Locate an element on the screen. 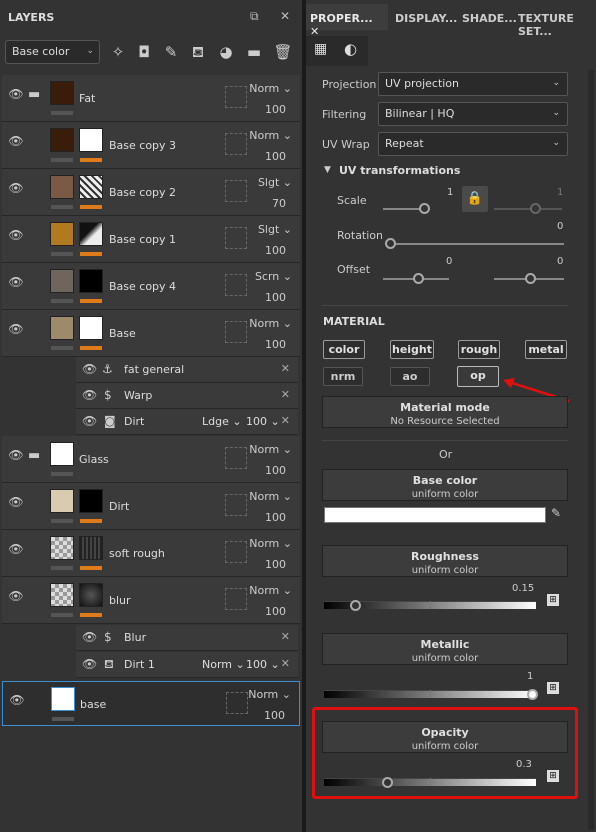  roughness-knob is located at coordinates (355, 605).